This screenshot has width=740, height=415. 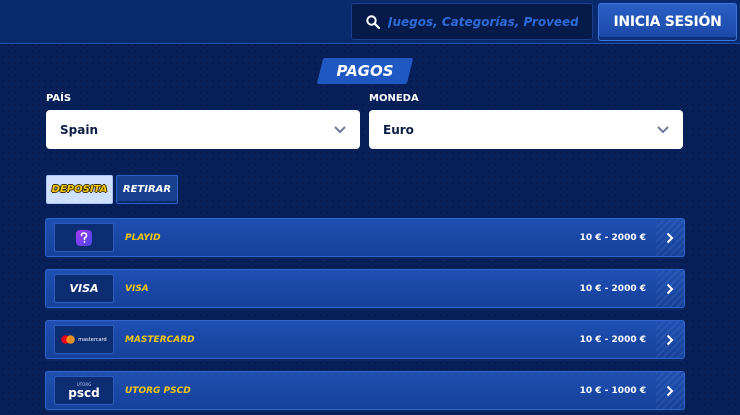 I want to click on top-bar: INICIA SESIÓN, so click(x=370, y=22).